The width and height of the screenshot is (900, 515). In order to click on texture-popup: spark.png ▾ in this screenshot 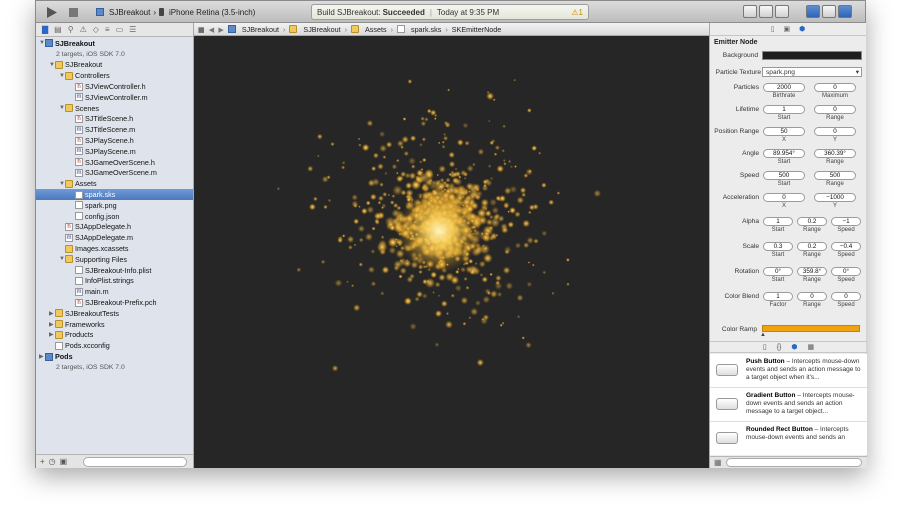, I will do `click(812, 72)`.